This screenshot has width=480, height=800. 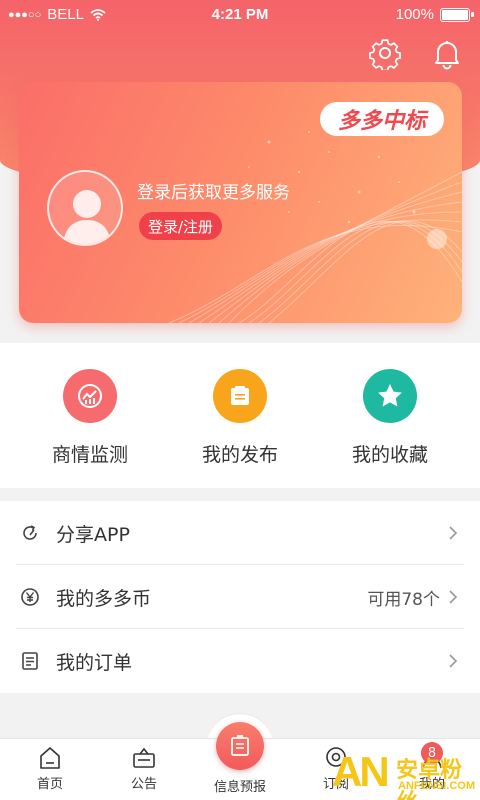 I want to click on quick-action-label: 我的发布, so click(x=239, y=455).